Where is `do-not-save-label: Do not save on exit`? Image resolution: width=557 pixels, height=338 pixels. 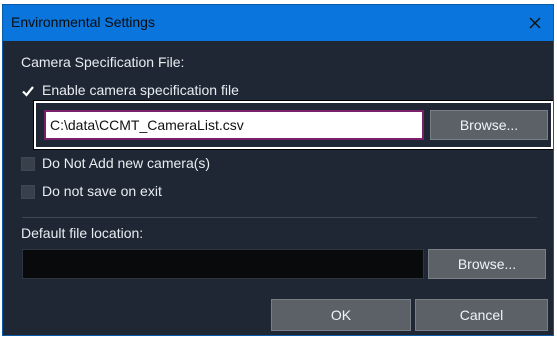 do-not-save-label: Do not save on exit is located at coordinates (102, 191).